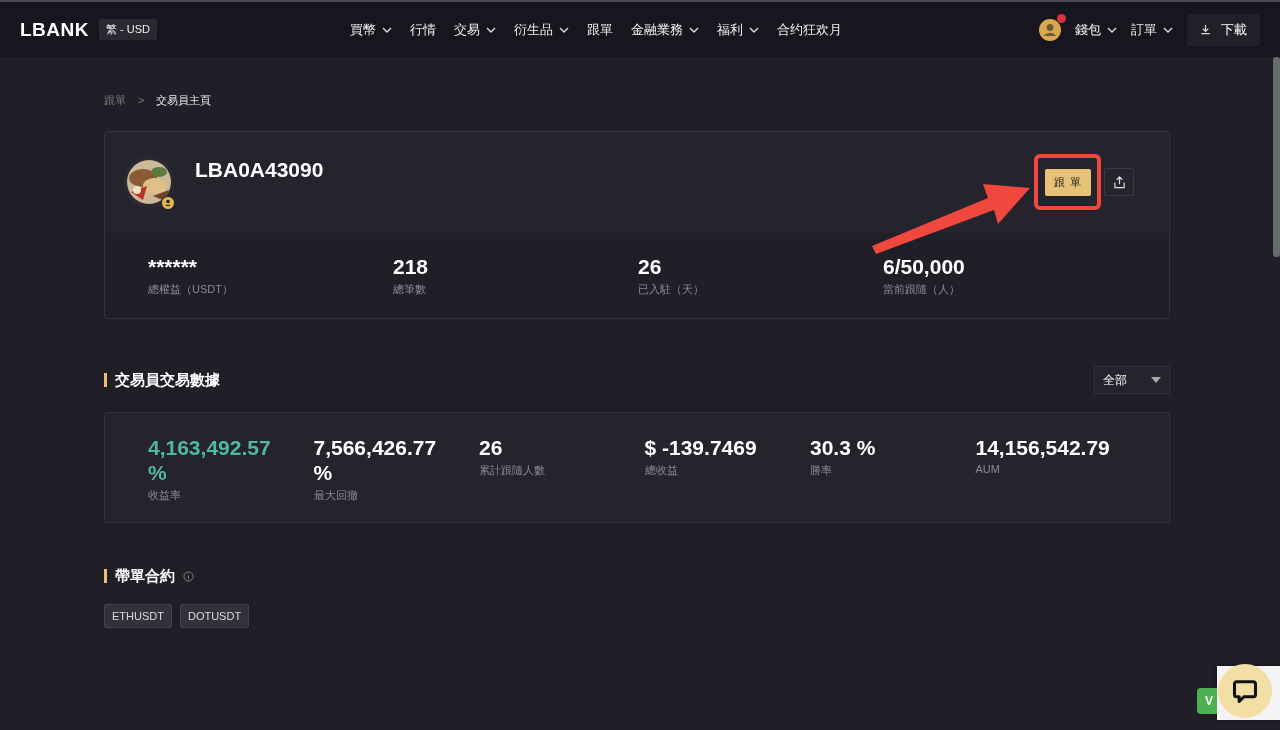 Image resolution: width=1280 pixels, height=730 pixels. I want to click on nav-item: 衍生品, so click(541, 29).